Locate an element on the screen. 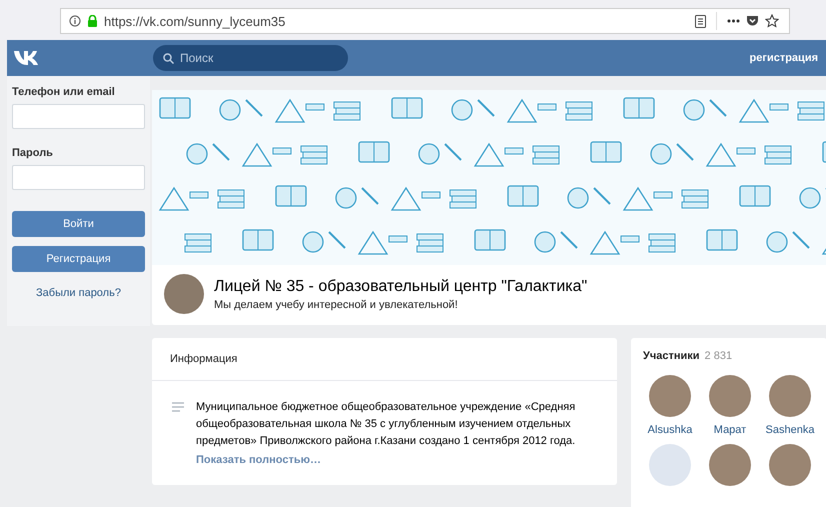  forgot-password-link: Забыли пароль? is located at coordinates (78, 293).